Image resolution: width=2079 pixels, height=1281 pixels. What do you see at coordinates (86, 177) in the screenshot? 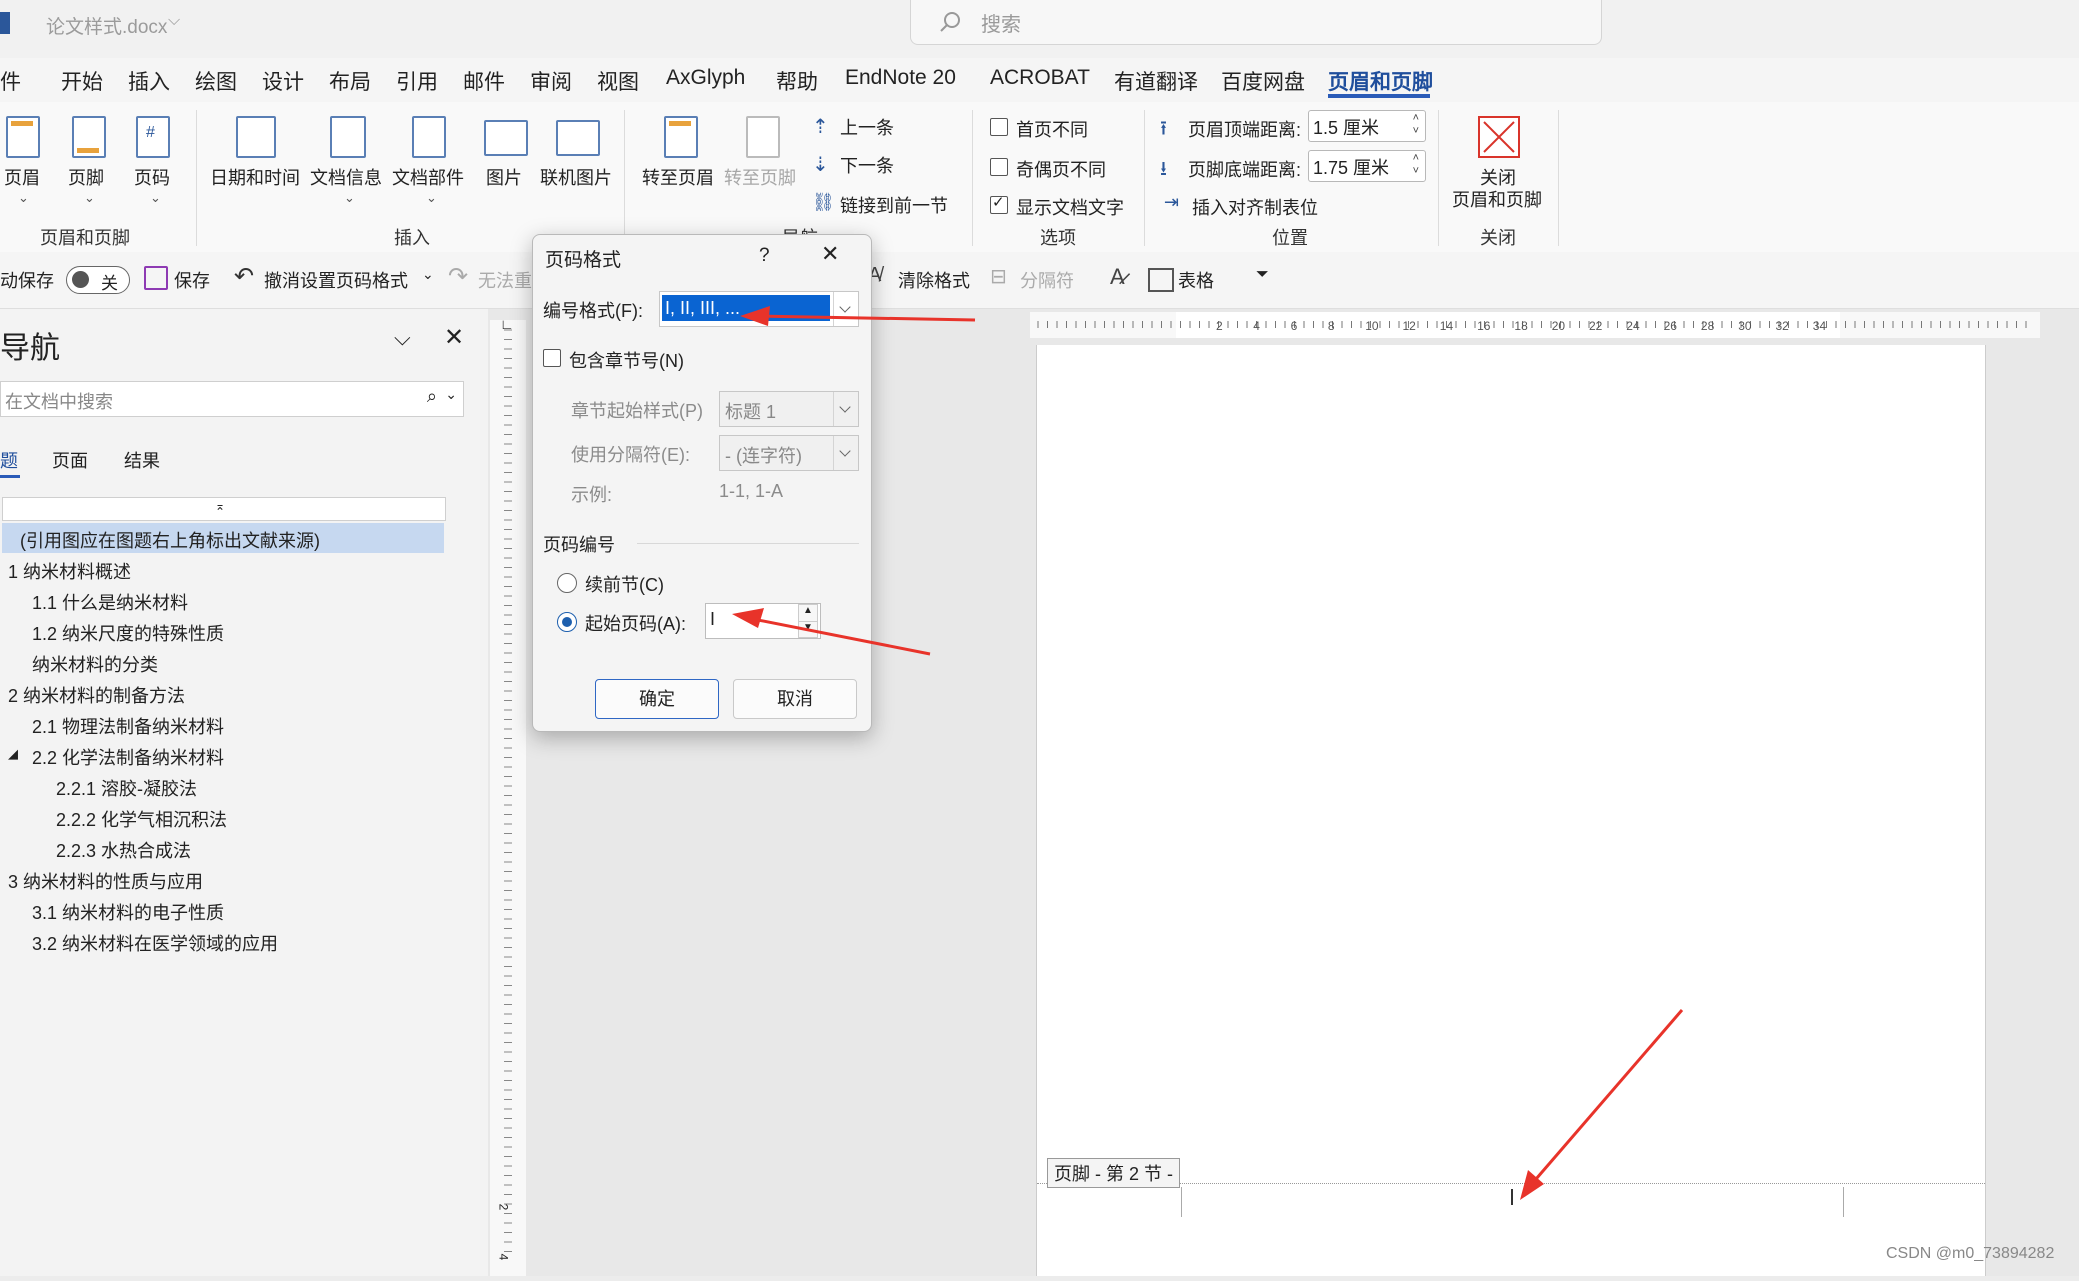
I see `footer-button: 页脚` at bounding box center [86, 177].